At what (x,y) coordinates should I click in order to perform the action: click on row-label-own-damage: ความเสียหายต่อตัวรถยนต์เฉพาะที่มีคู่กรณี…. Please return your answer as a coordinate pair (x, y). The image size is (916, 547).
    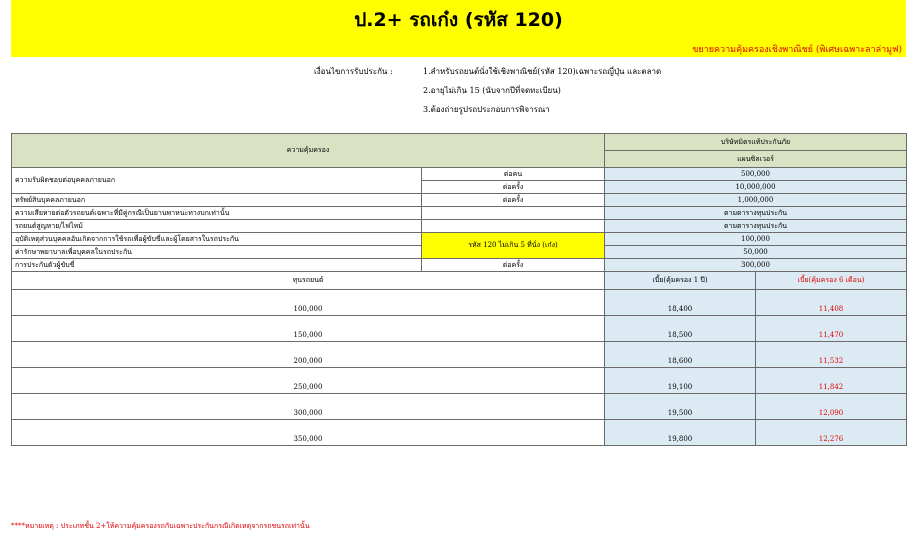
    Looking at the image, I should click on (216, 213).